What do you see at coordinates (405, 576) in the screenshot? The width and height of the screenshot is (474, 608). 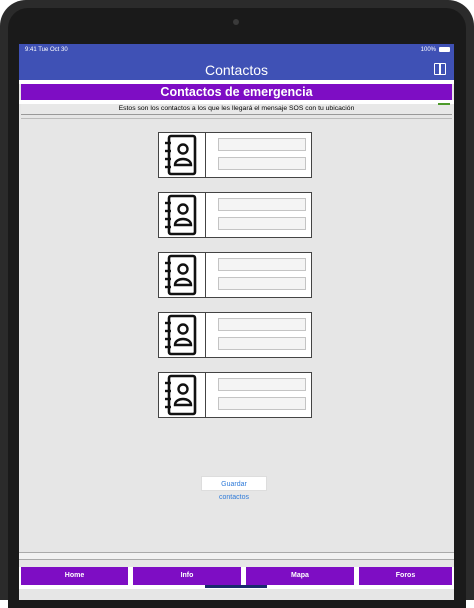 I see `tab-foros: Foros` at bounding box center [405, 576].